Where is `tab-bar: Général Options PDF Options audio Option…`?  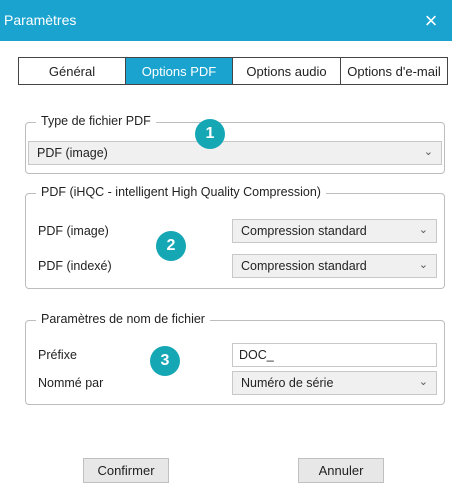
tab-bar: Général Options PDF Options audio Option… is located at coordinates (233, 71).